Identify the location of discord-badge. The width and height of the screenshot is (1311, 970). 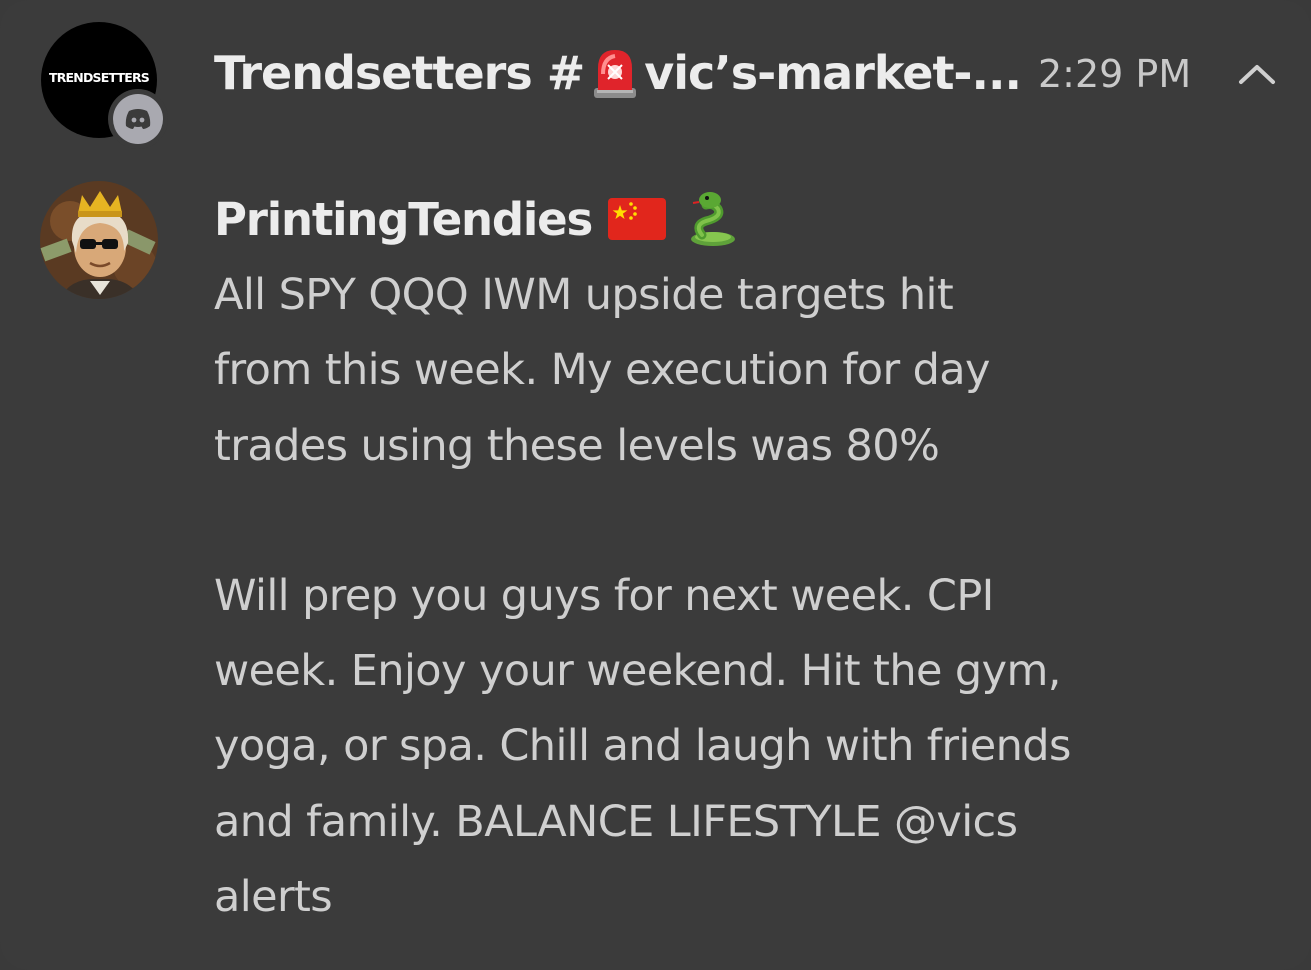
(138, 119).